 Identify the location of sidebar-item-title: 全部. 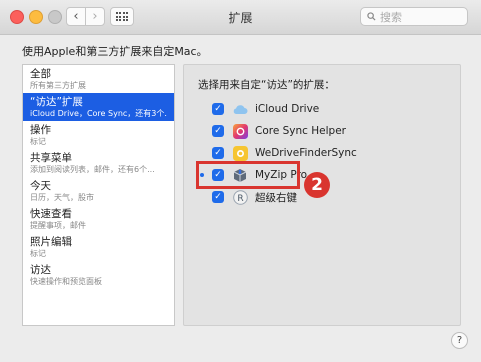
(40, 74).